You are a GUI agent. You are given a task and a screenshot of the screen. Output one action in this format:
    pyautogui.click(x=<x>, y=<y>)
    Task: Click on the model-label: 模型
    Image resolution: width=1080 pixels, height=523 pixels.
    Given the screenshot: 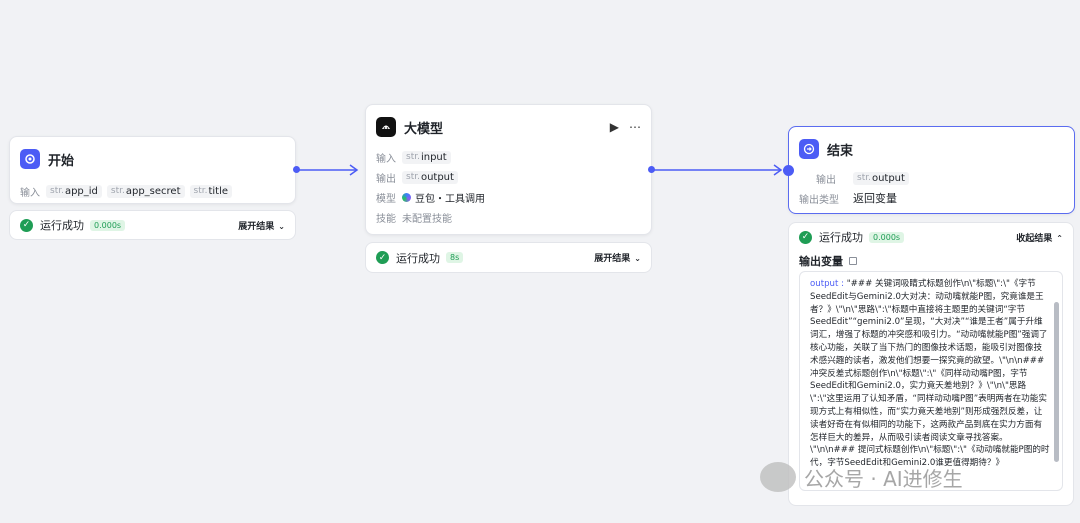 What is the action you would take?
    pyautogui.click(x=386, y=199)
    